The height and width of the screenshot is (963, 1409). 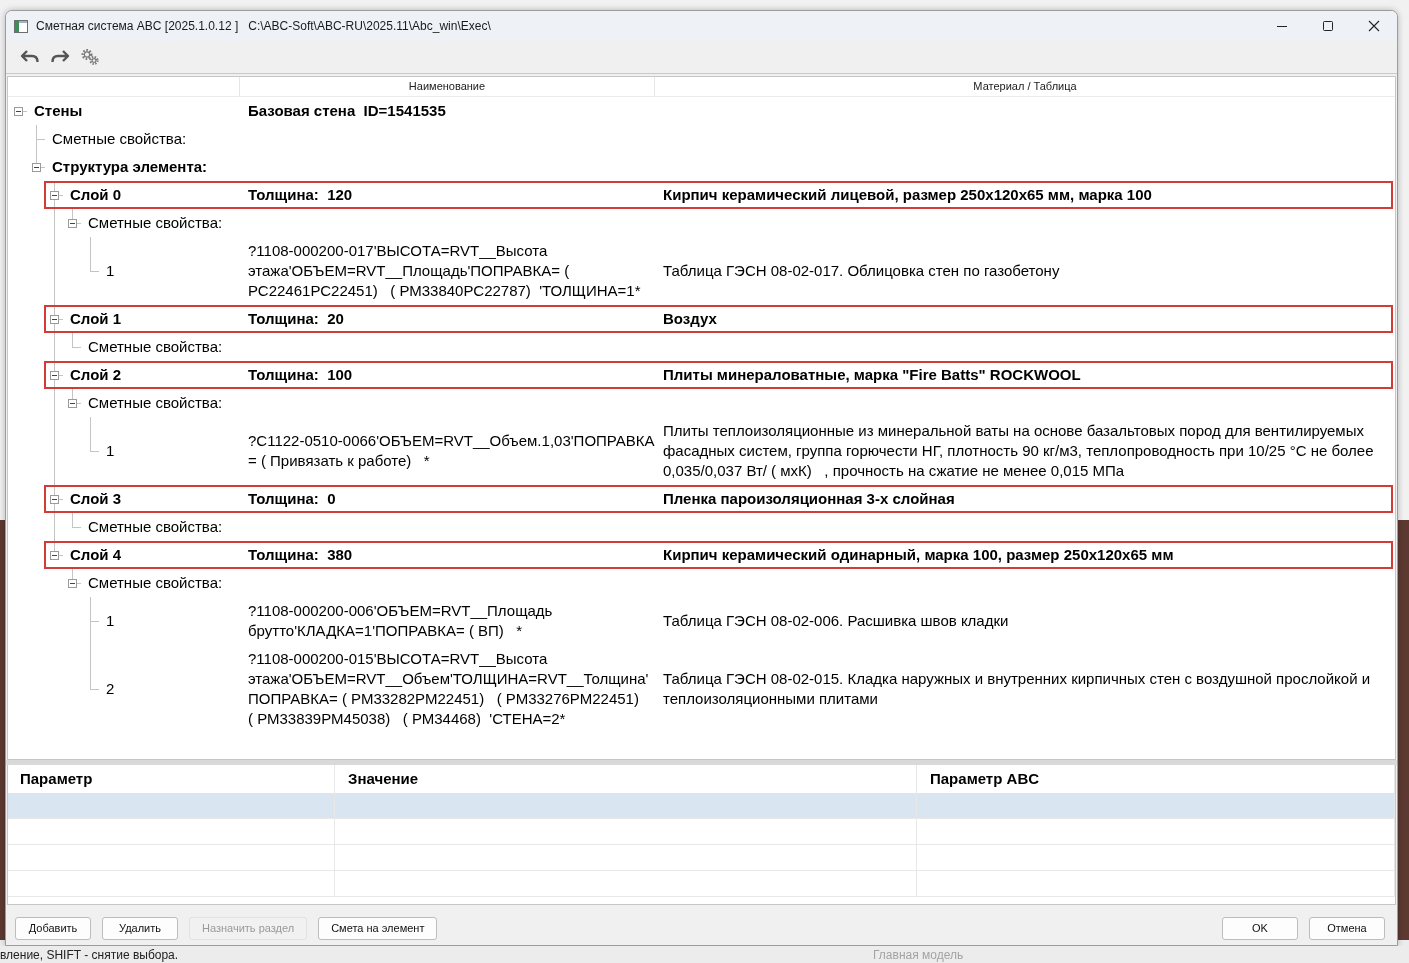 What do you see at coordinates (872, 375) in the screenshot?
I see `material-name: Плиты минераловатные, марка "Fire Batts" ROCKWOOL` at bounding box center [872, 375].